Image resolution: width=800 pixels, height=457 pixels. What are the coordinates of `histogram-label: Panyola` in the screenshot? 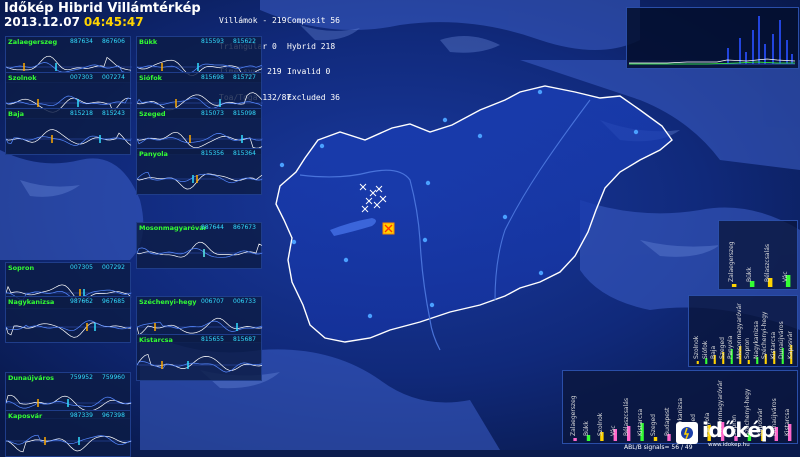 It's located at (731, 347).